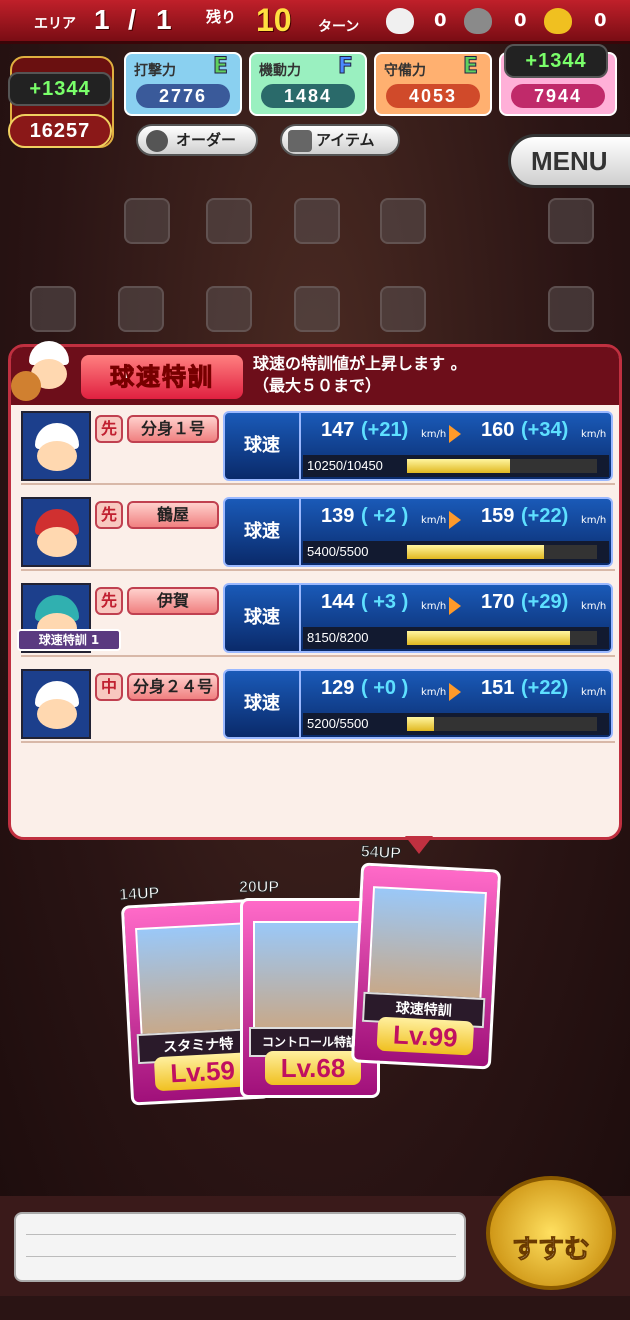 This screenshot has width=630, height=1320. Describe the element at coordinates (164, 19) in the screenshot. I see `area-total: 1` at that location.